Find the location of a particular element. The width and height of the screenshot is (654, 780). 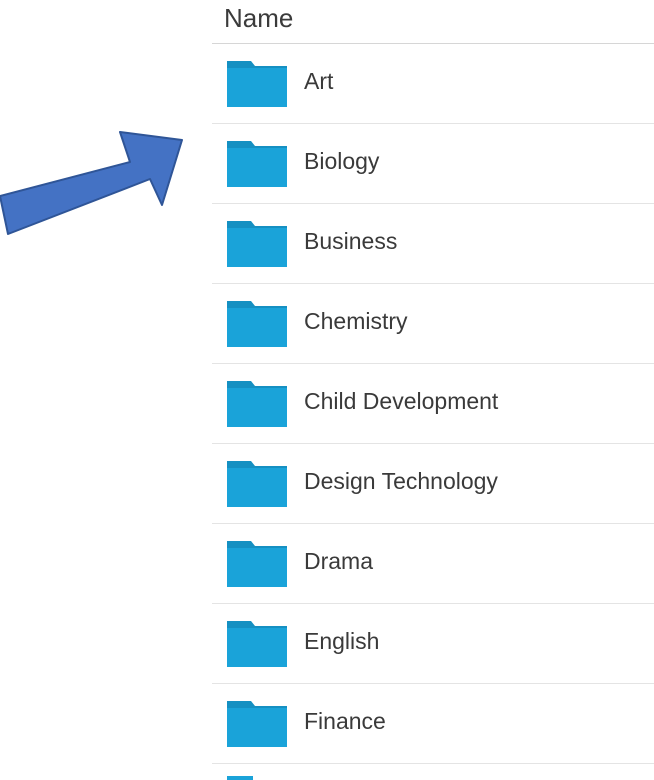

folder-name: English is located at coordinates (342, 641).